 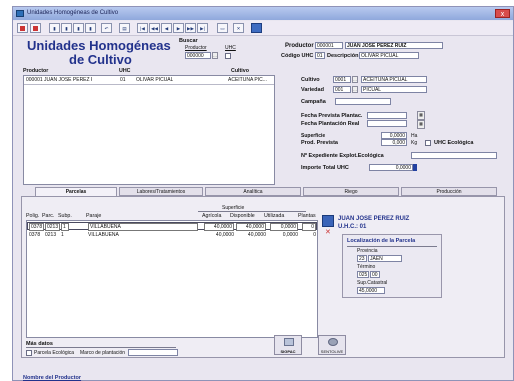 I want to click on tab-analitica: Analítica, so click(x=253, y=191).